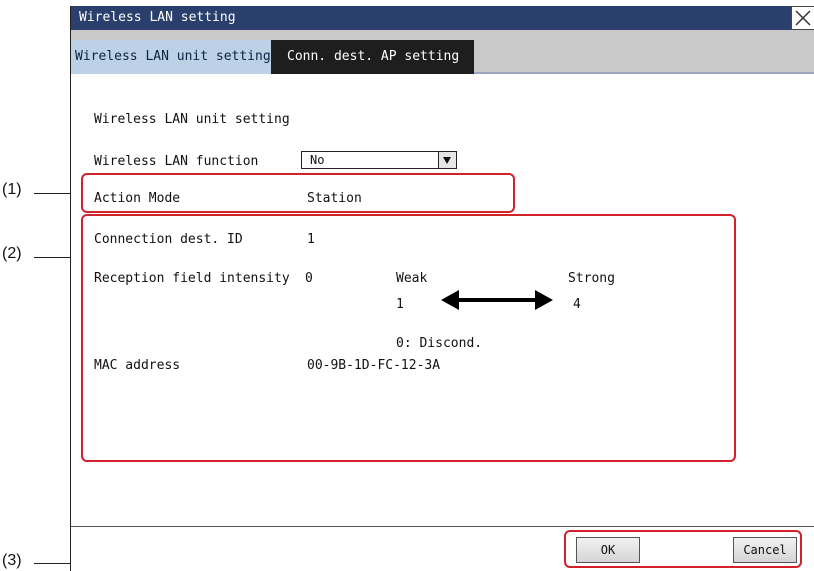  What do you see at coordinates (447, 160) in the screenshot?
I see `dropdown-arrow-icon` at bounding box center [447, 160].